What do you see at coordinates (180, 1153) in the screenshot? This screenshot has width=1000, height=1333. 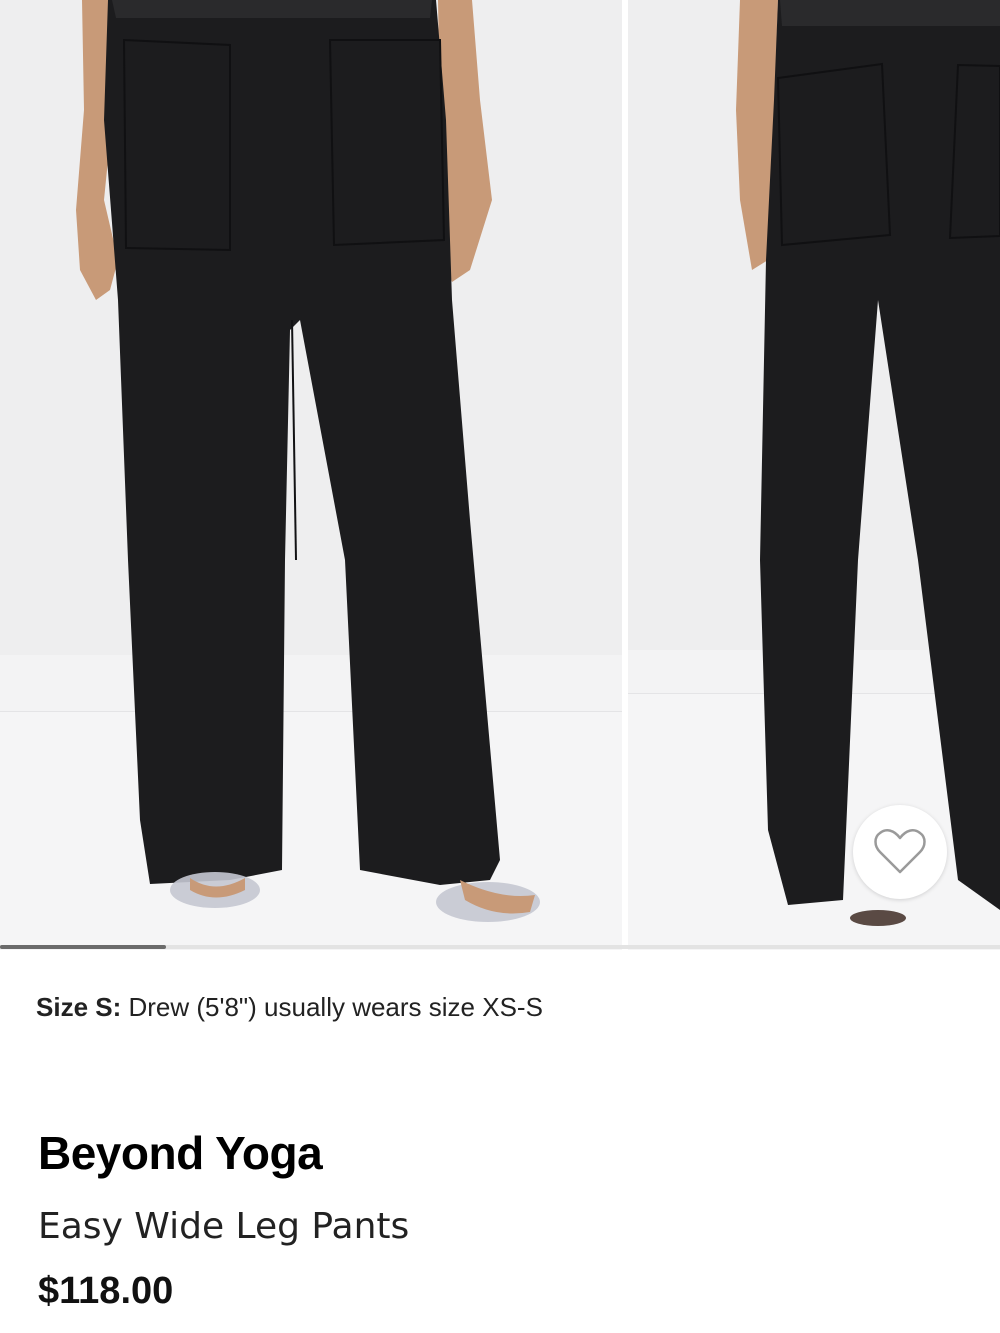 I see `product-brand: Beyond Yoga` at bounding box center [180, 1153].